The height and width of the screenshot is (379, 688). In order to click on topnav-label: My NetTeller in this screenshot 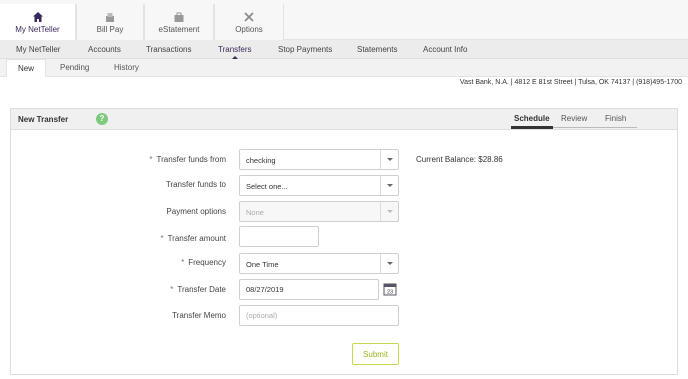, I will do `click(37, 29)`.